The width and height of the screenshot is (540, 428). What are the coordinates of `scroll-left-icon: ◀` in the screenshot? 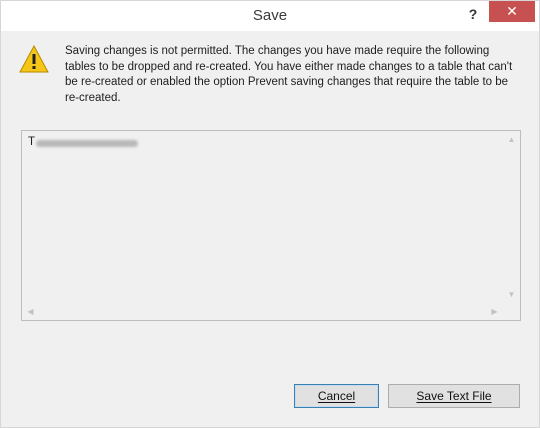 It's located at (30, 311).